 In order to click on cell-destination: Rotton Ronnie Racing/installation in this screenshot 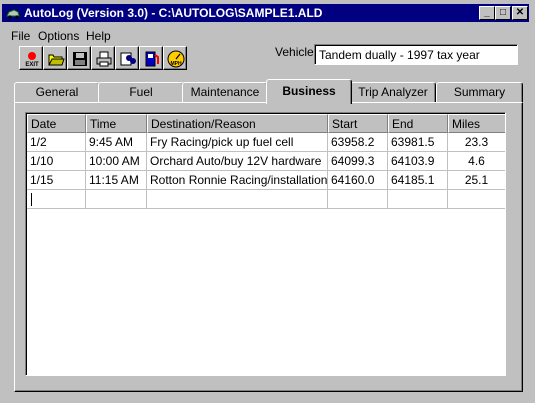, I will do `click(237, 180)`.